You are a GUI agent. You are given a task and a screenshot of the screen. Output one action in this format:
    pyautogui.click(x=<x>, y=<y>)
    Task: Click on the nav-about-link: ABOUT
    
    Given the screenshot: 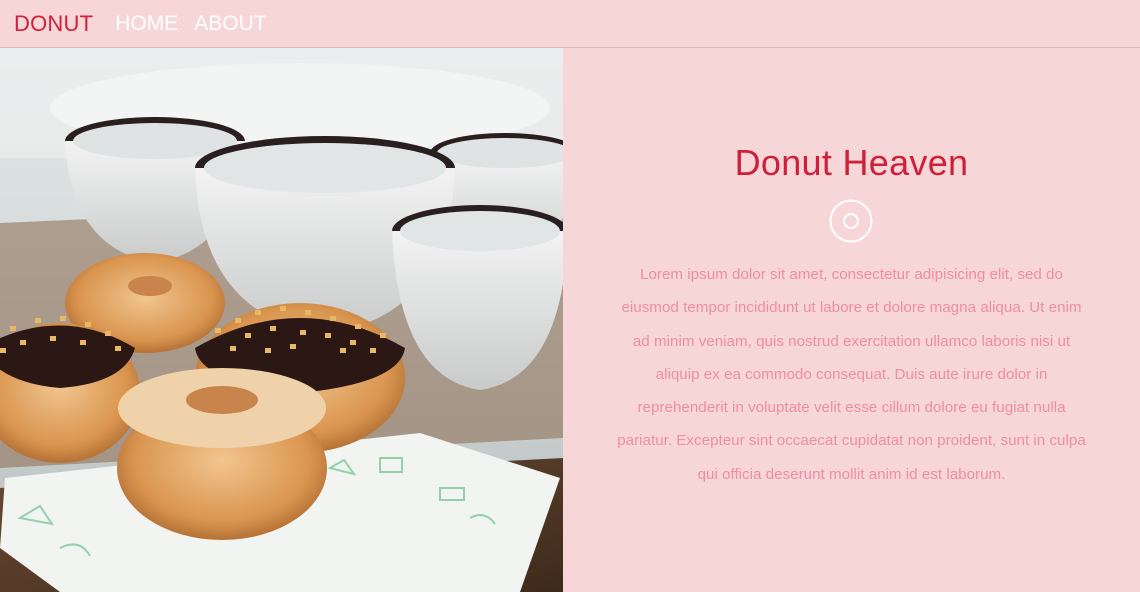 What is the action you would take?
    pyautogui.click(x=230, y=24)
    